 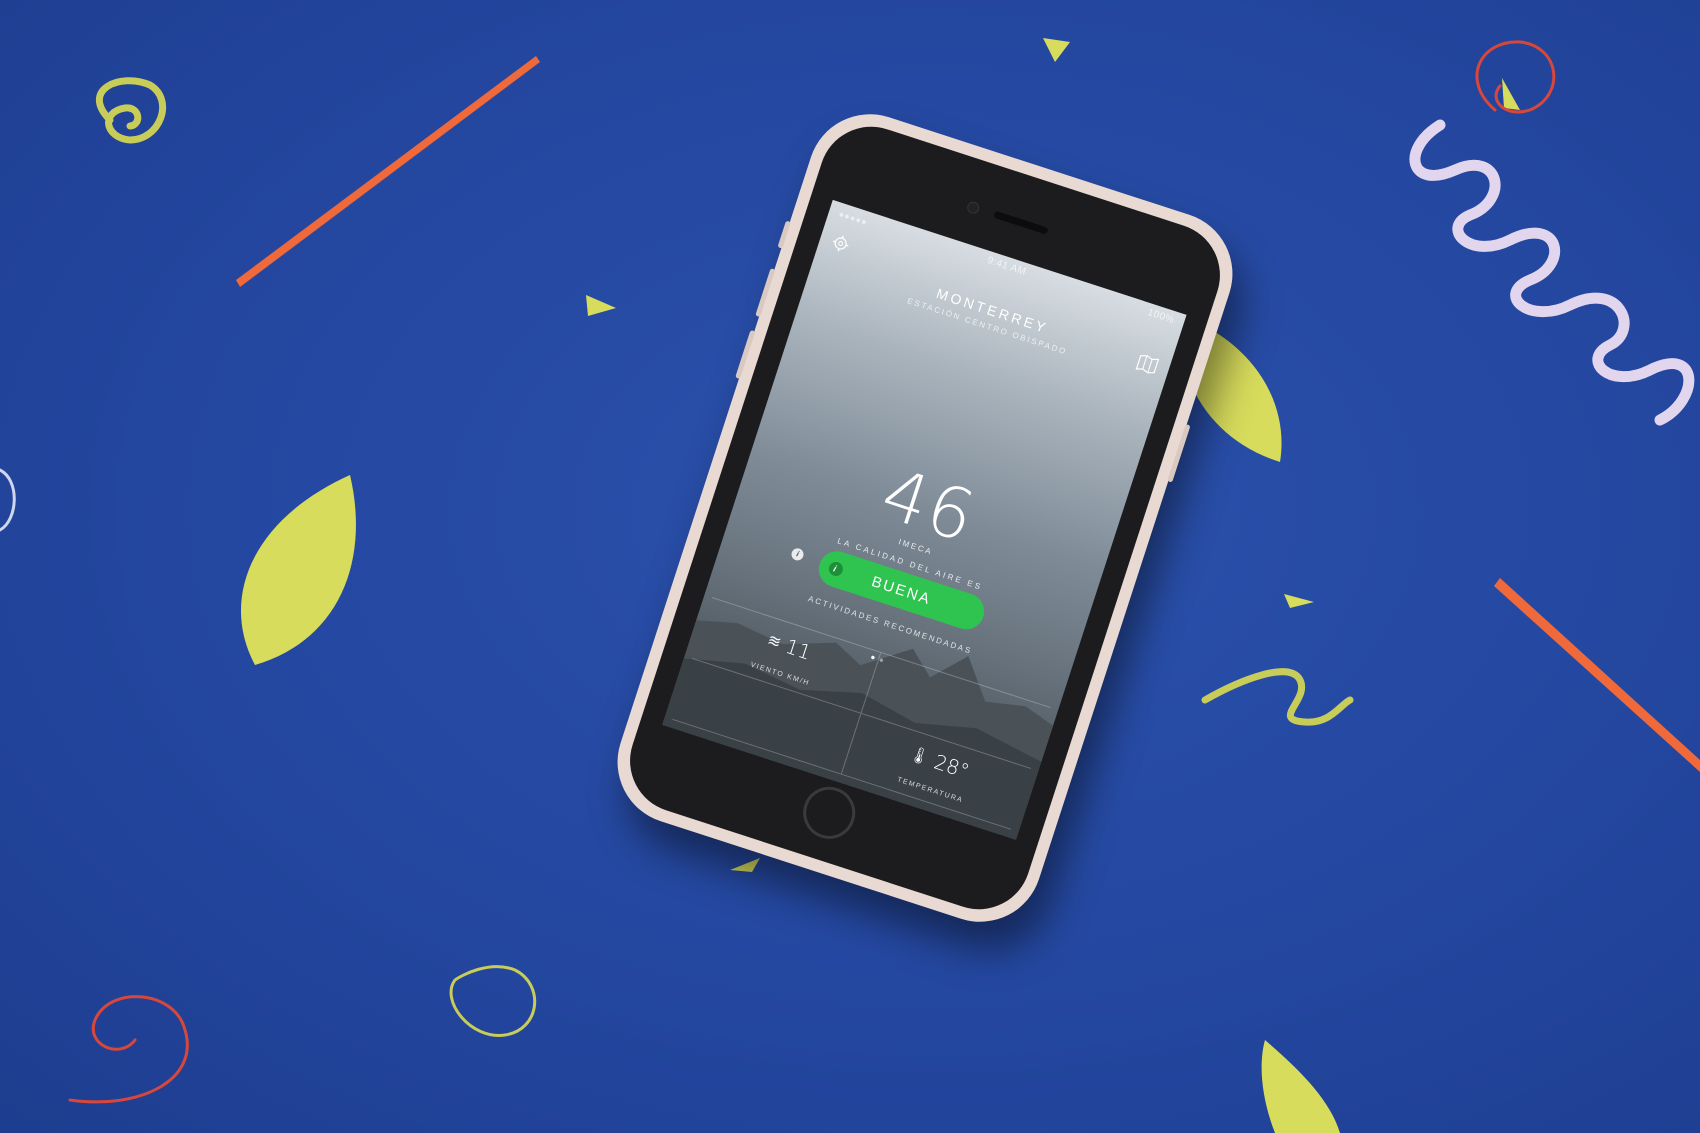 I want to click on activities-info-icon: i, so click(x=797, y=554).